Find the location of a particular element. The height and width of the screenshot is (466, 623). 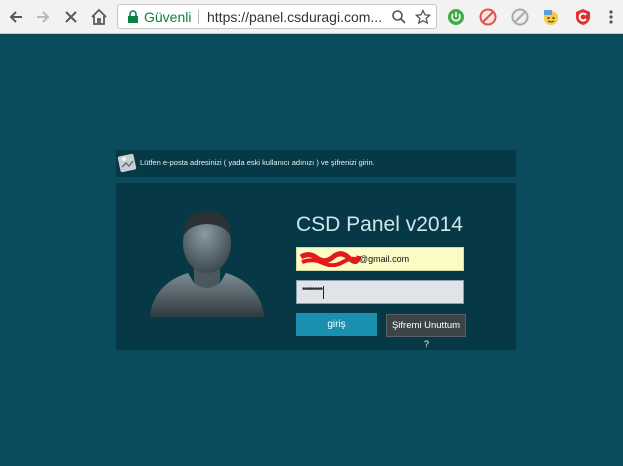

password-field: •••••••• is located at coordinates (380, 292).